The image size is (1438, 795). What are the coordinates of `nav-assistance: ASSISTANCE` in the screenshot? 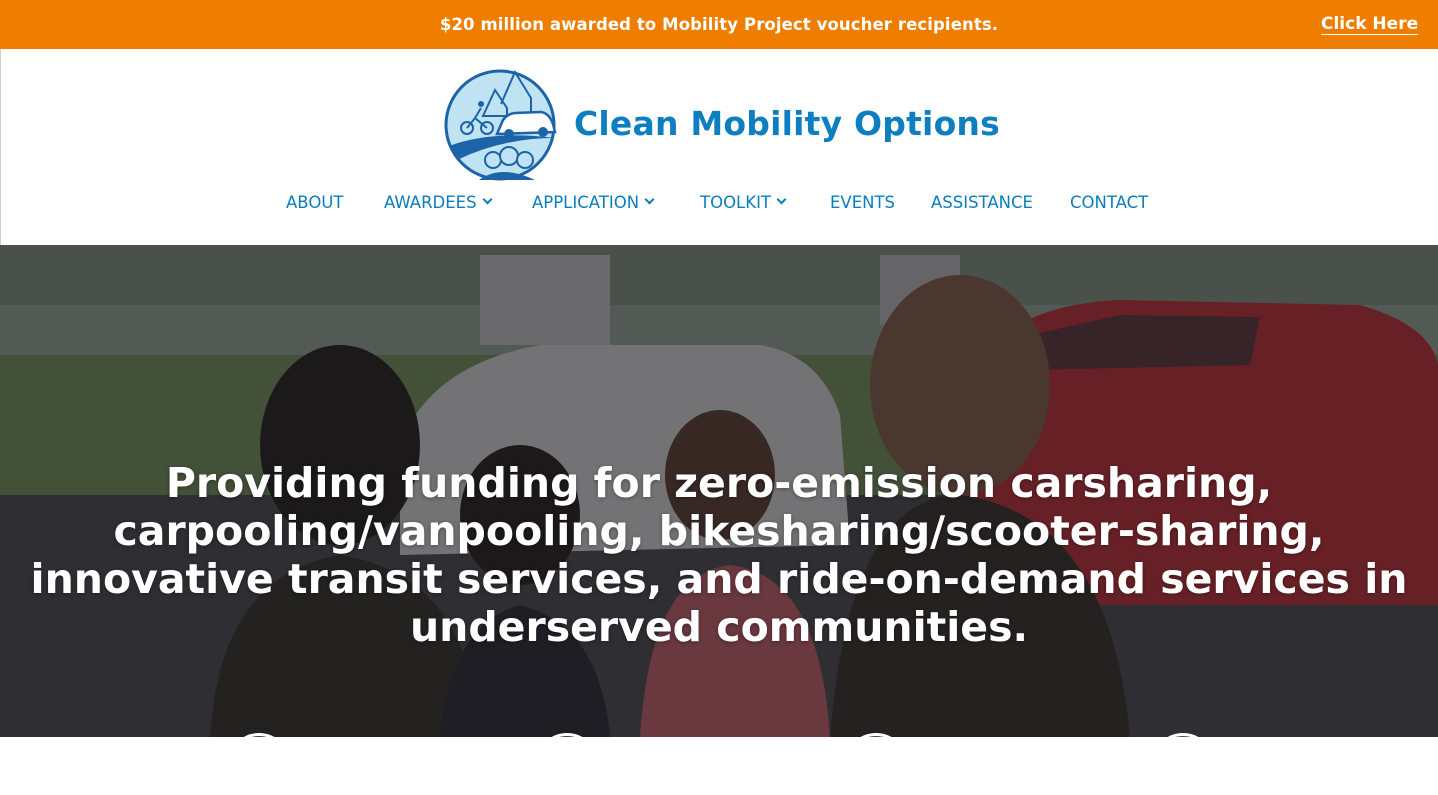 It's located at (982, 202).